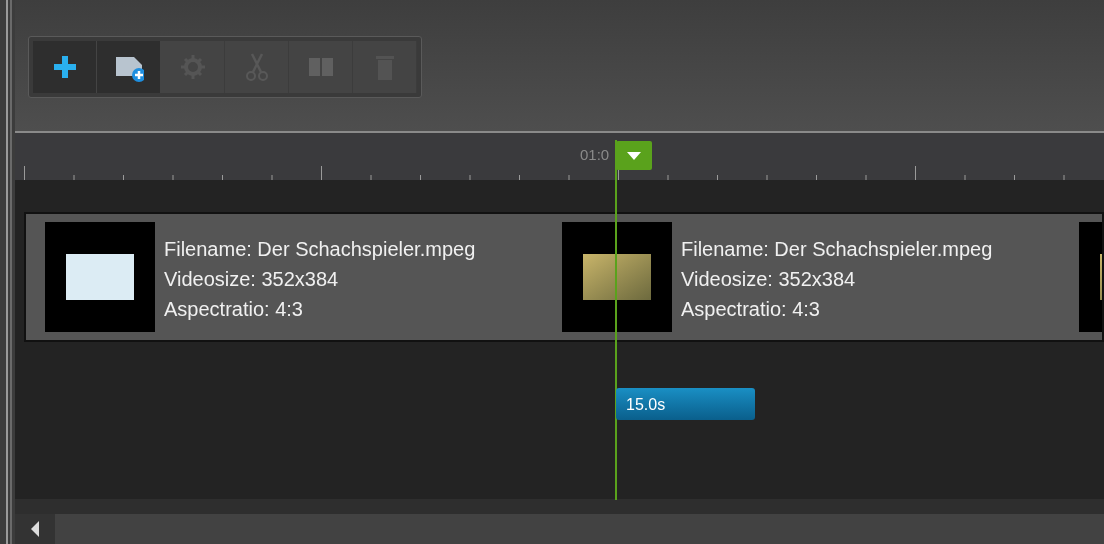  Describe the element at coordinates (595, 155) in the screenshot. I see `ruler-time-label: 01:0` at that location.